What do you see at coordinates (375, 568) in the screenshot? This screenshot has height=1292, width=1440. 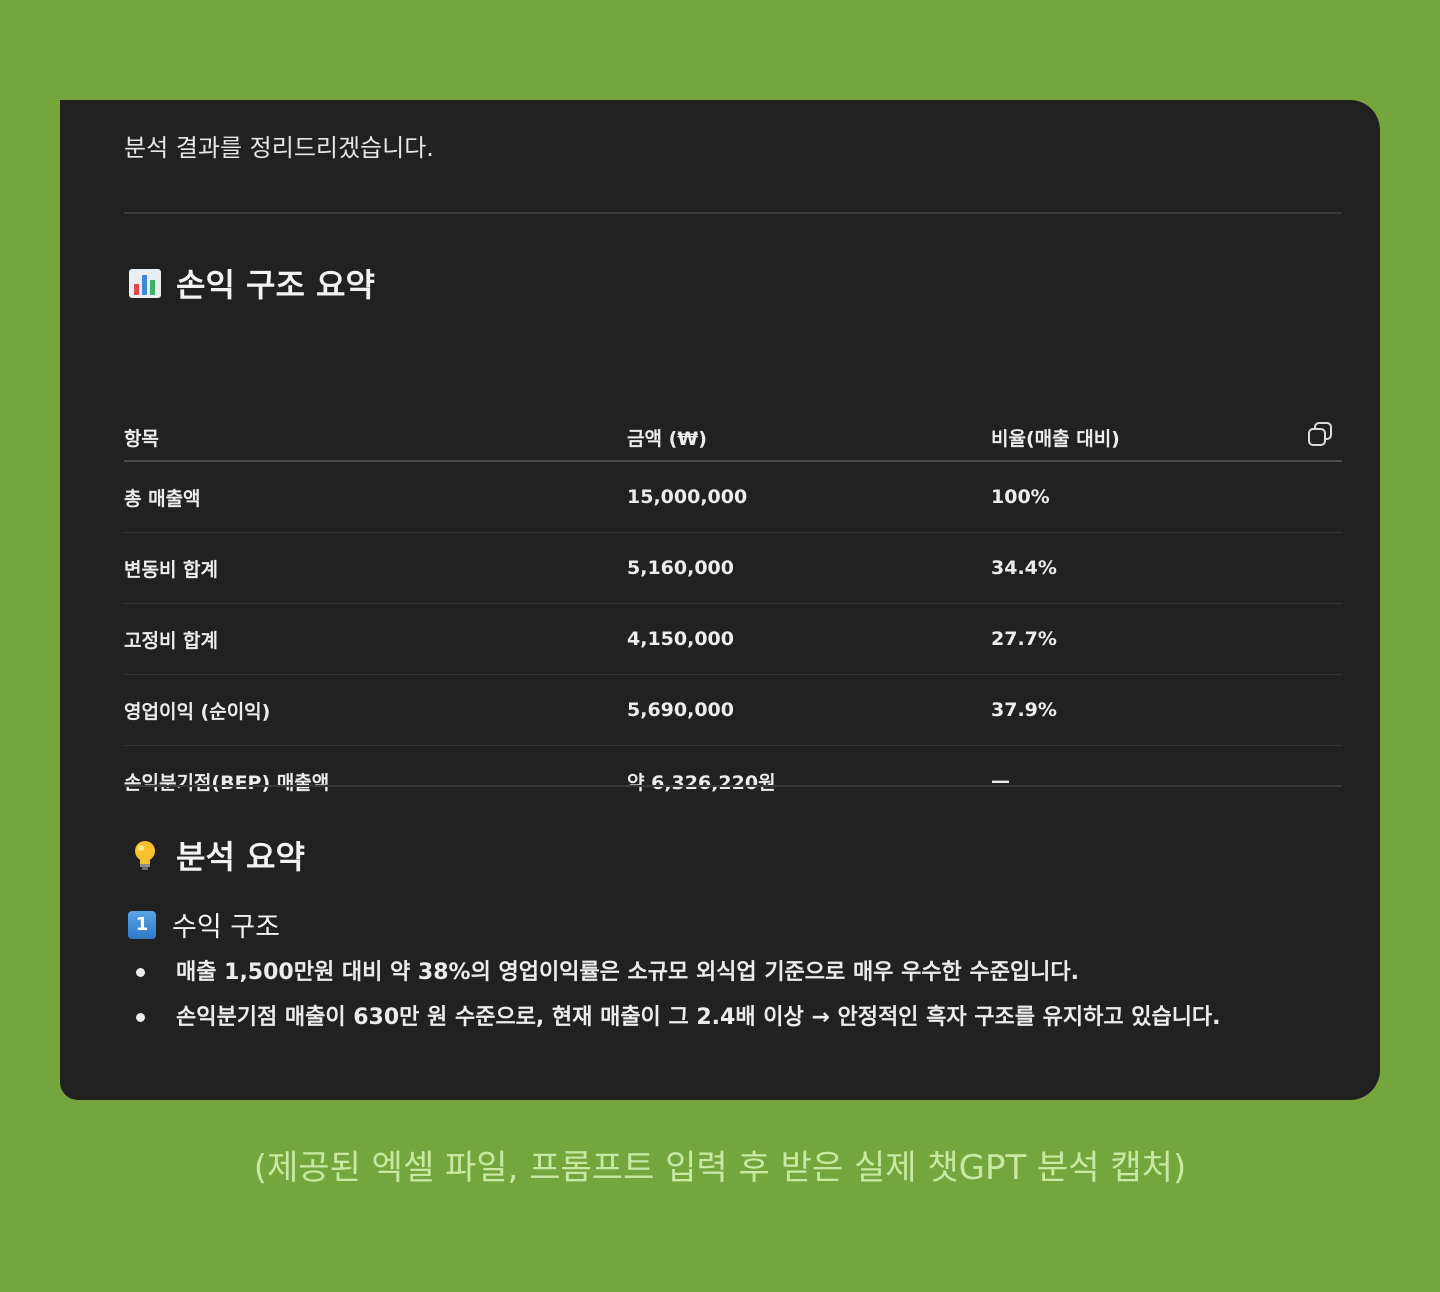 I see `row-item: 변동비 합계` at bounding box center [375, 568].